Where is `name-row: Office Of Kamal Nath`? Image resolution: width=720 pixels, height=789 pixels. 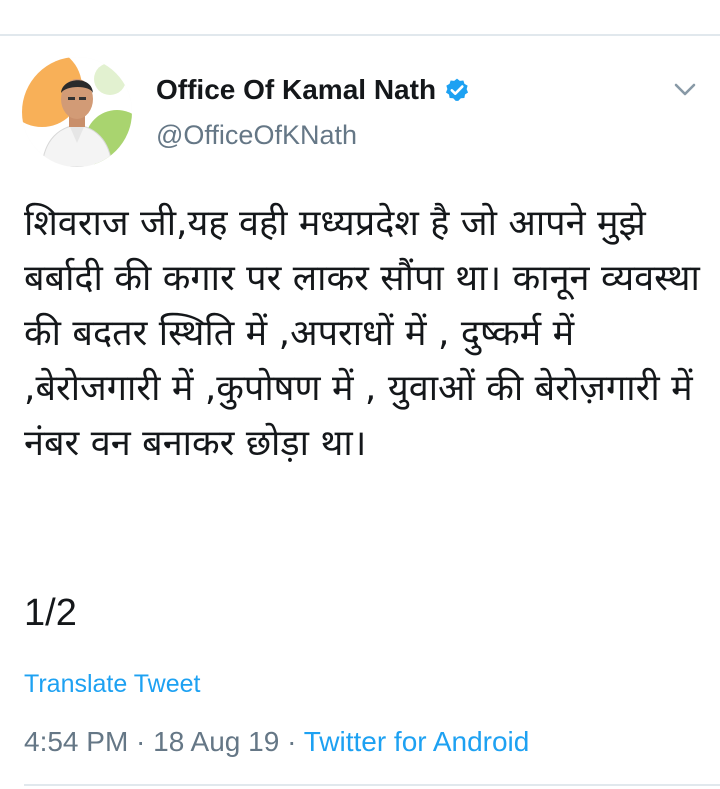
name-row: Office Of Kamal Nath is located at coordinates (313, 90).